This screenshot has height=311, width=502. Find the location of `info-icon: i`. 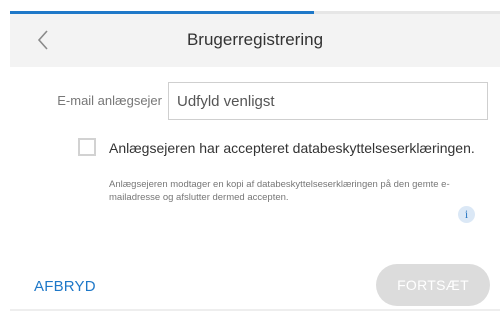

info-icon: i is located at coordinates (466, 214).